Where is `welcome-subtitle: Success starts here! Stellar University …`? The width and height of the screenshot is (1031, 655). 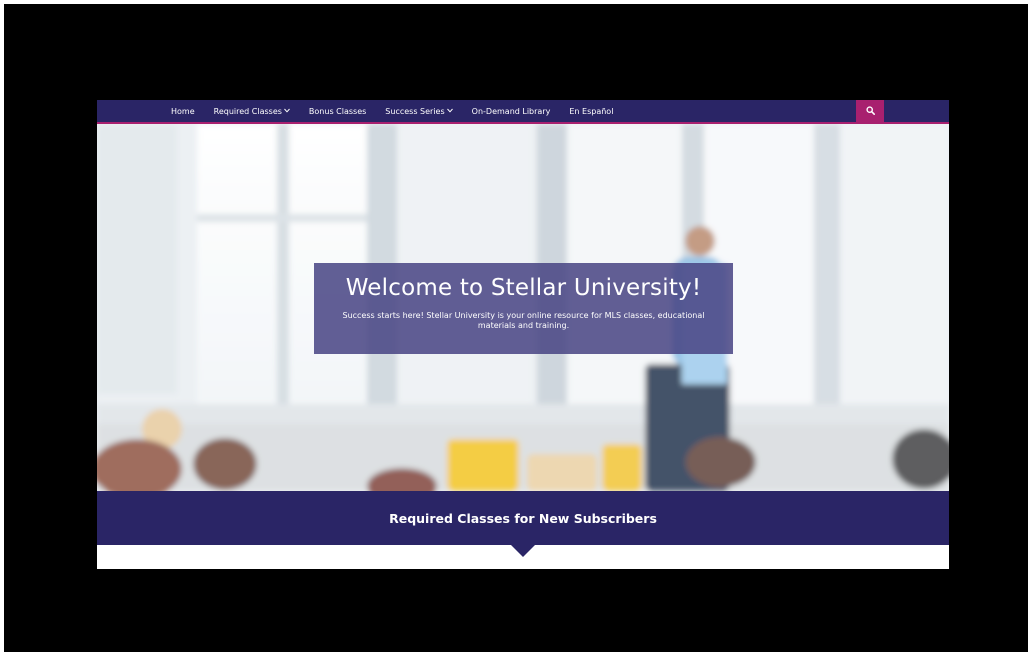
welcome-subtitle: Success starts here! Stellar University … is located at coordinates (523, 320).